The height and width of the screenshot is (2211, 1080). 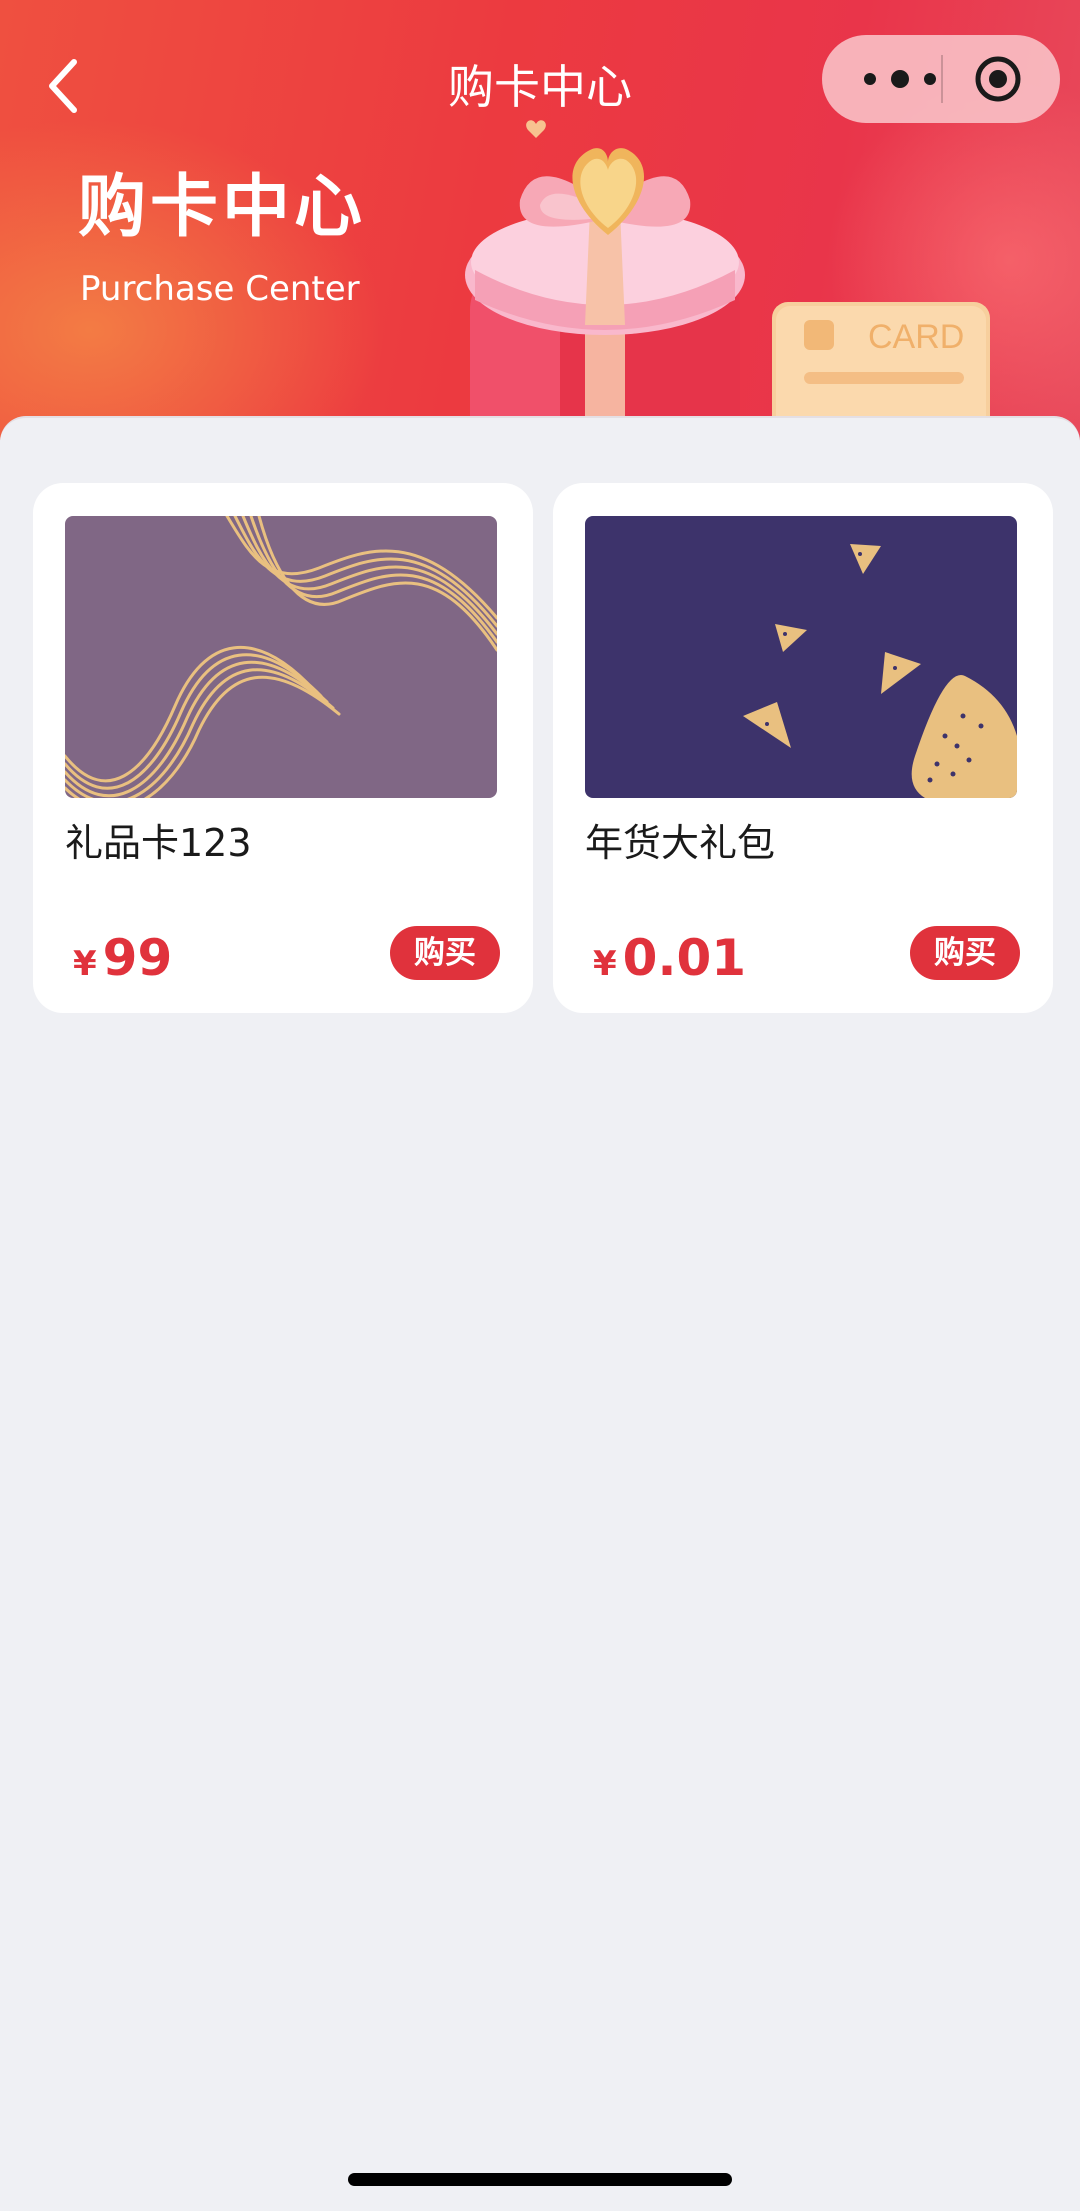 I want to click on product-price: ¥0.01, so click(x=669, y=964).